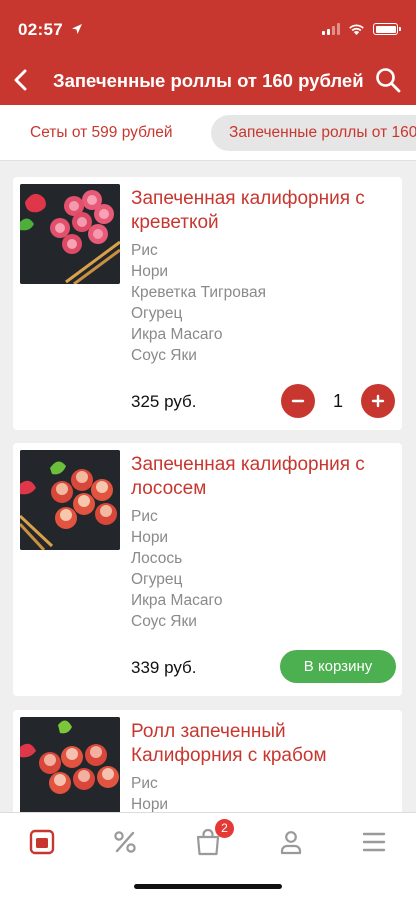 Image resolution: width=416 pixels, height=900 pixels. I want to click on status-icons, so click(361, 29).